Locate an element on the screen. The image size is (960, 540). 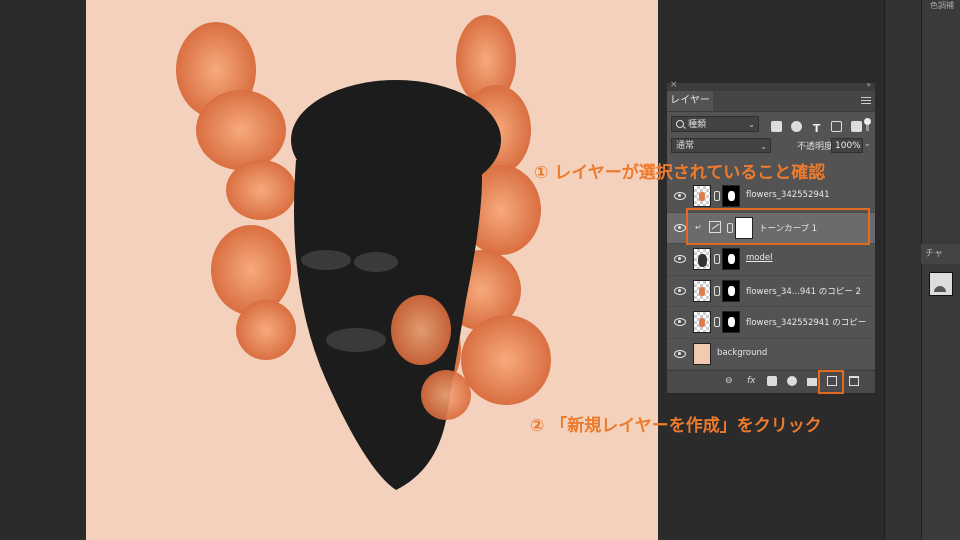
folder-icon is located at coordinates (812, 382).